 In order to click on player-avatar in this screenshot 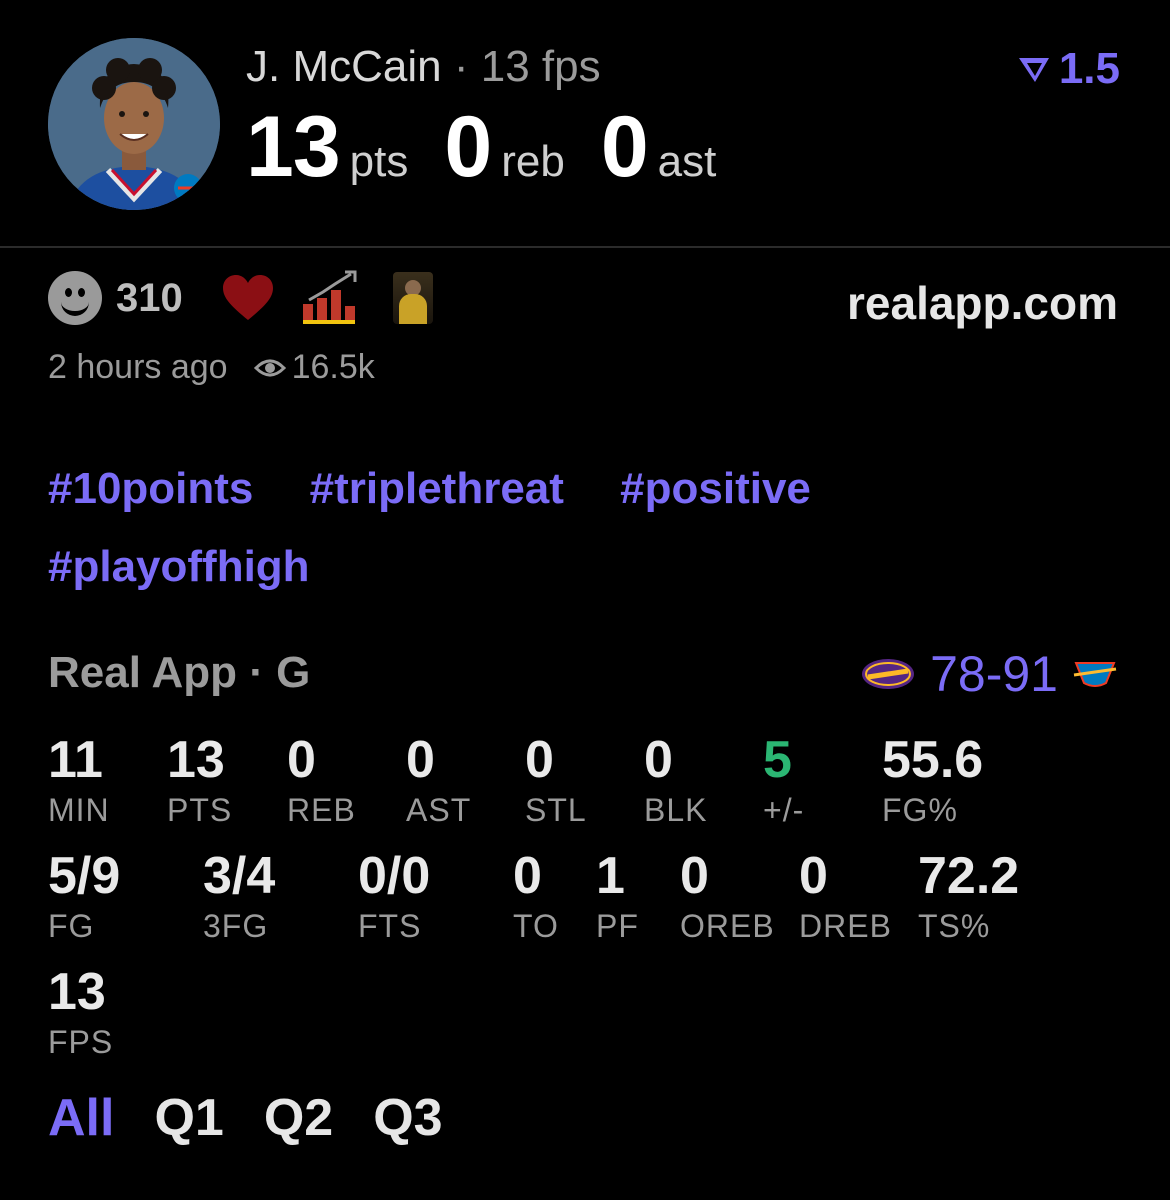, I will do `click(134, 124)`.